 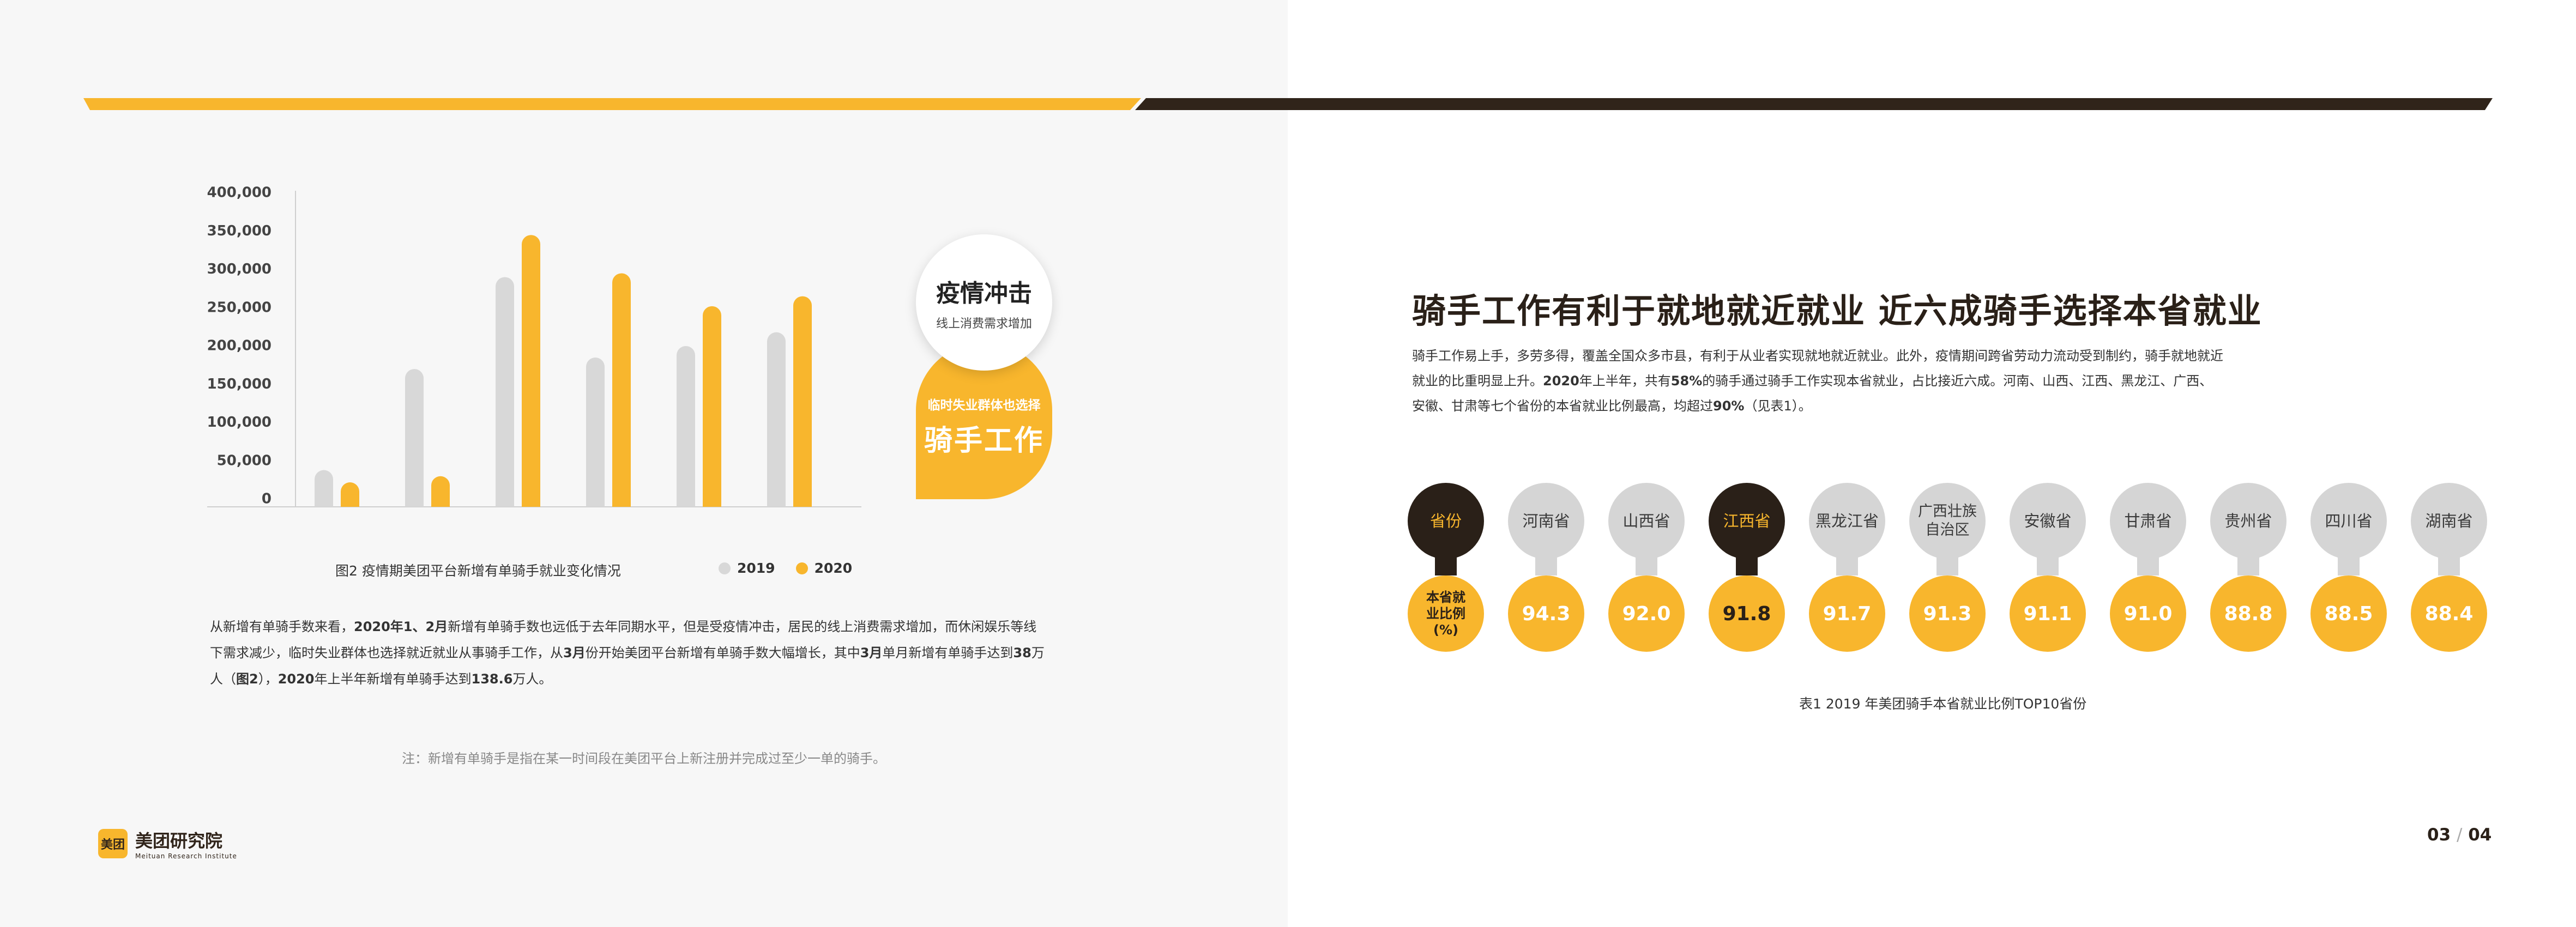 I want to click on page-current: 03, so click(x=2439, y=835).